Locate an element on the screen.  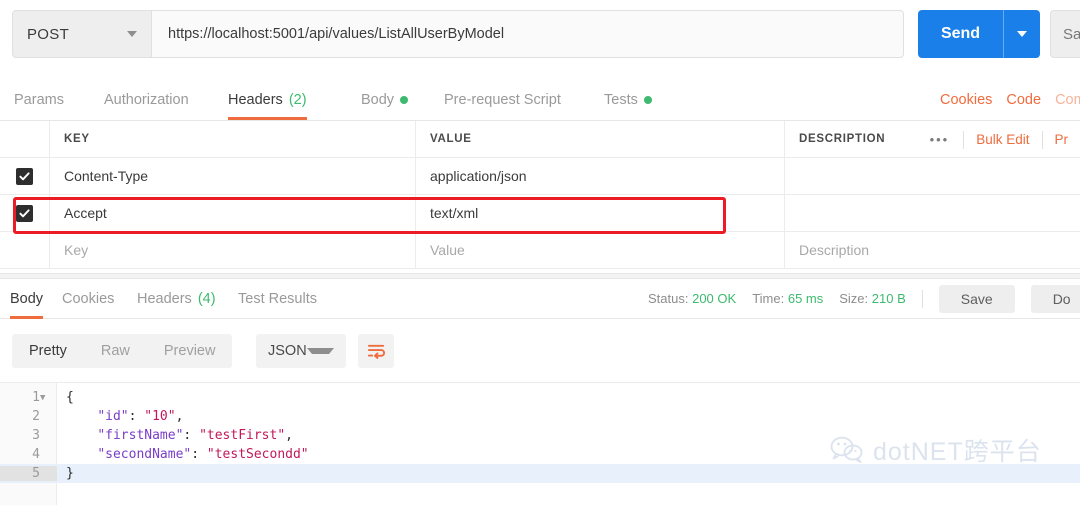
send-options-button is located at coordinates (1022, 34).